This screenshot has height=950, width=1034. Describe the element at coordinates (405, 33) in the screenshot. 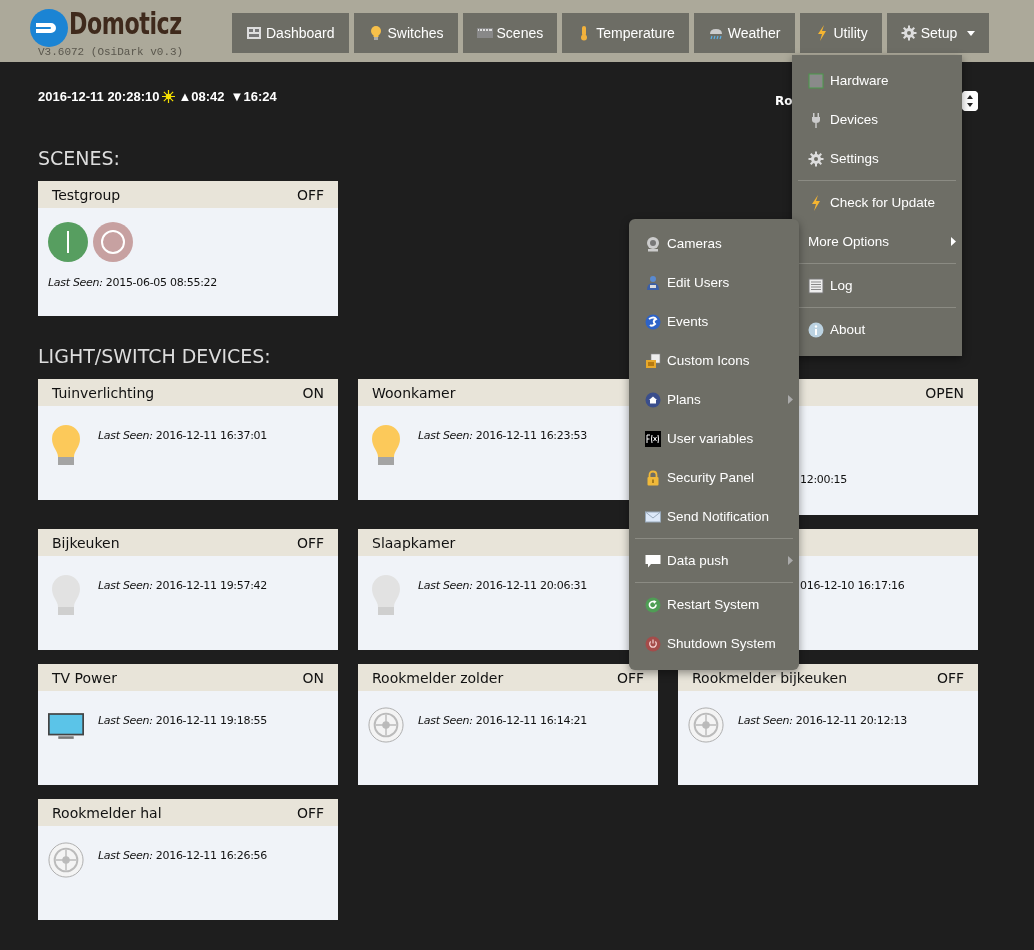

I see `nav-tab: Switches` at that location.